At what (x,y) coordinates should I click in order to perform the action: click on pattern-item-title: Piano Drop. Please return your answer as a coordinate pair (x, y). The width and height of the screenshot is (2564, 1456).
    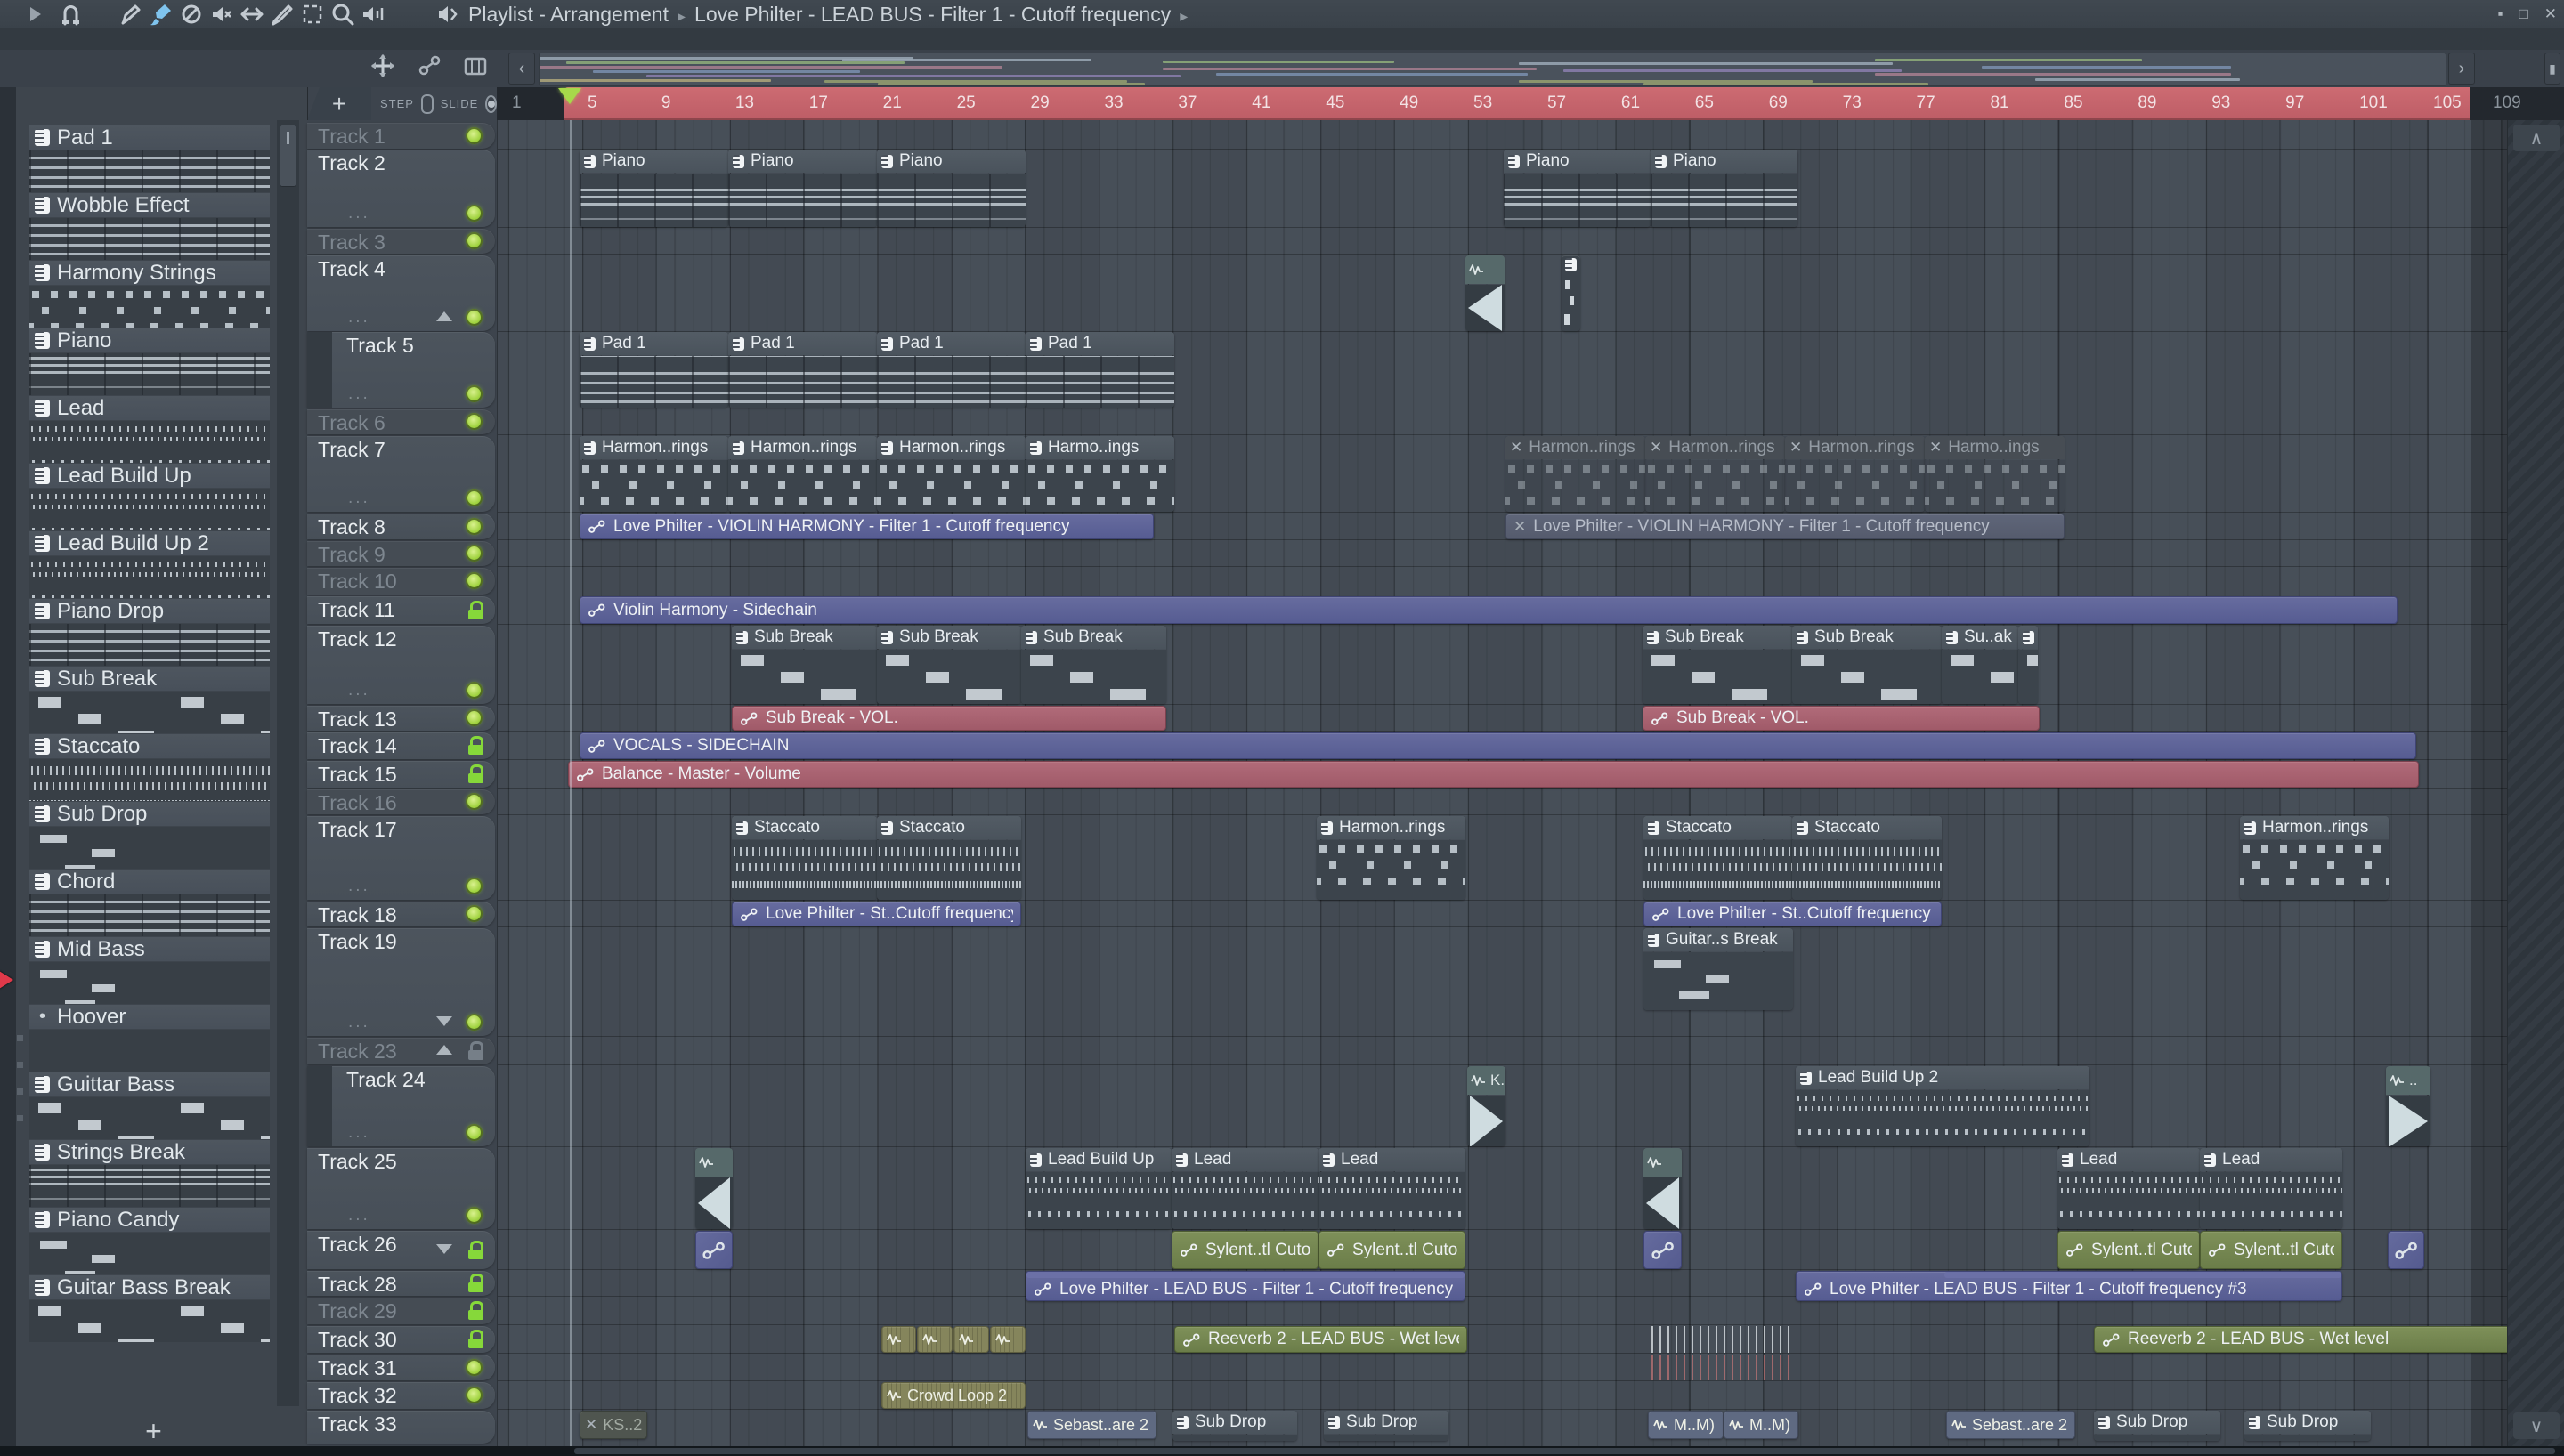
    Looking at the image, I should click on (149, 611).